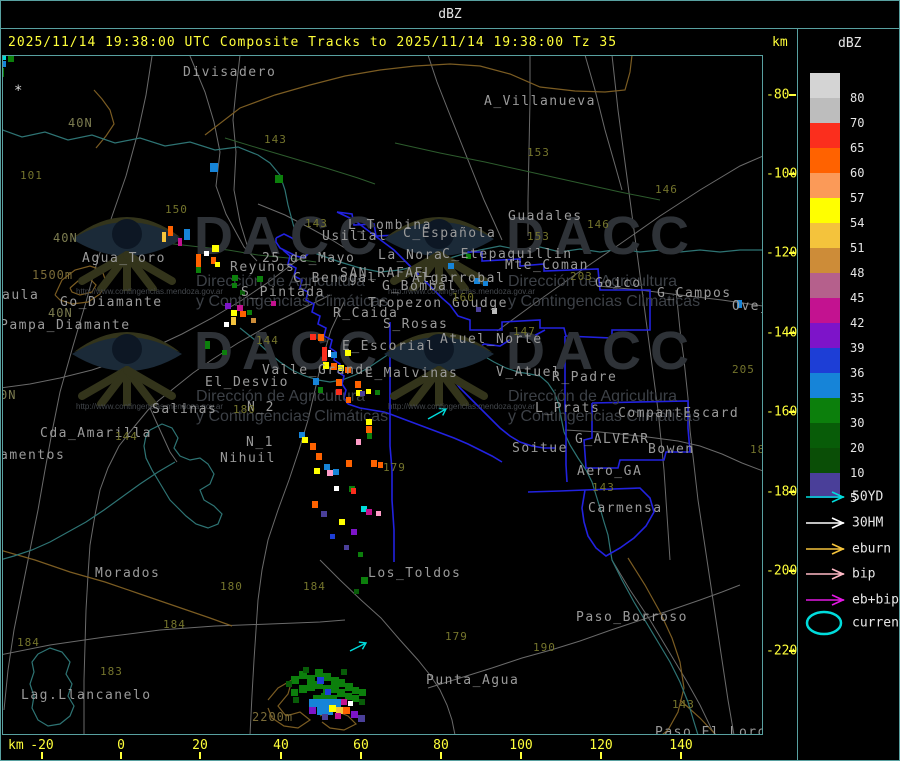 The height and width of the screenshot is (761, 900). Describe the element at coordinates (868, 497) in the screenshot. I see `legend-label-50YD: 50YD` at that location.